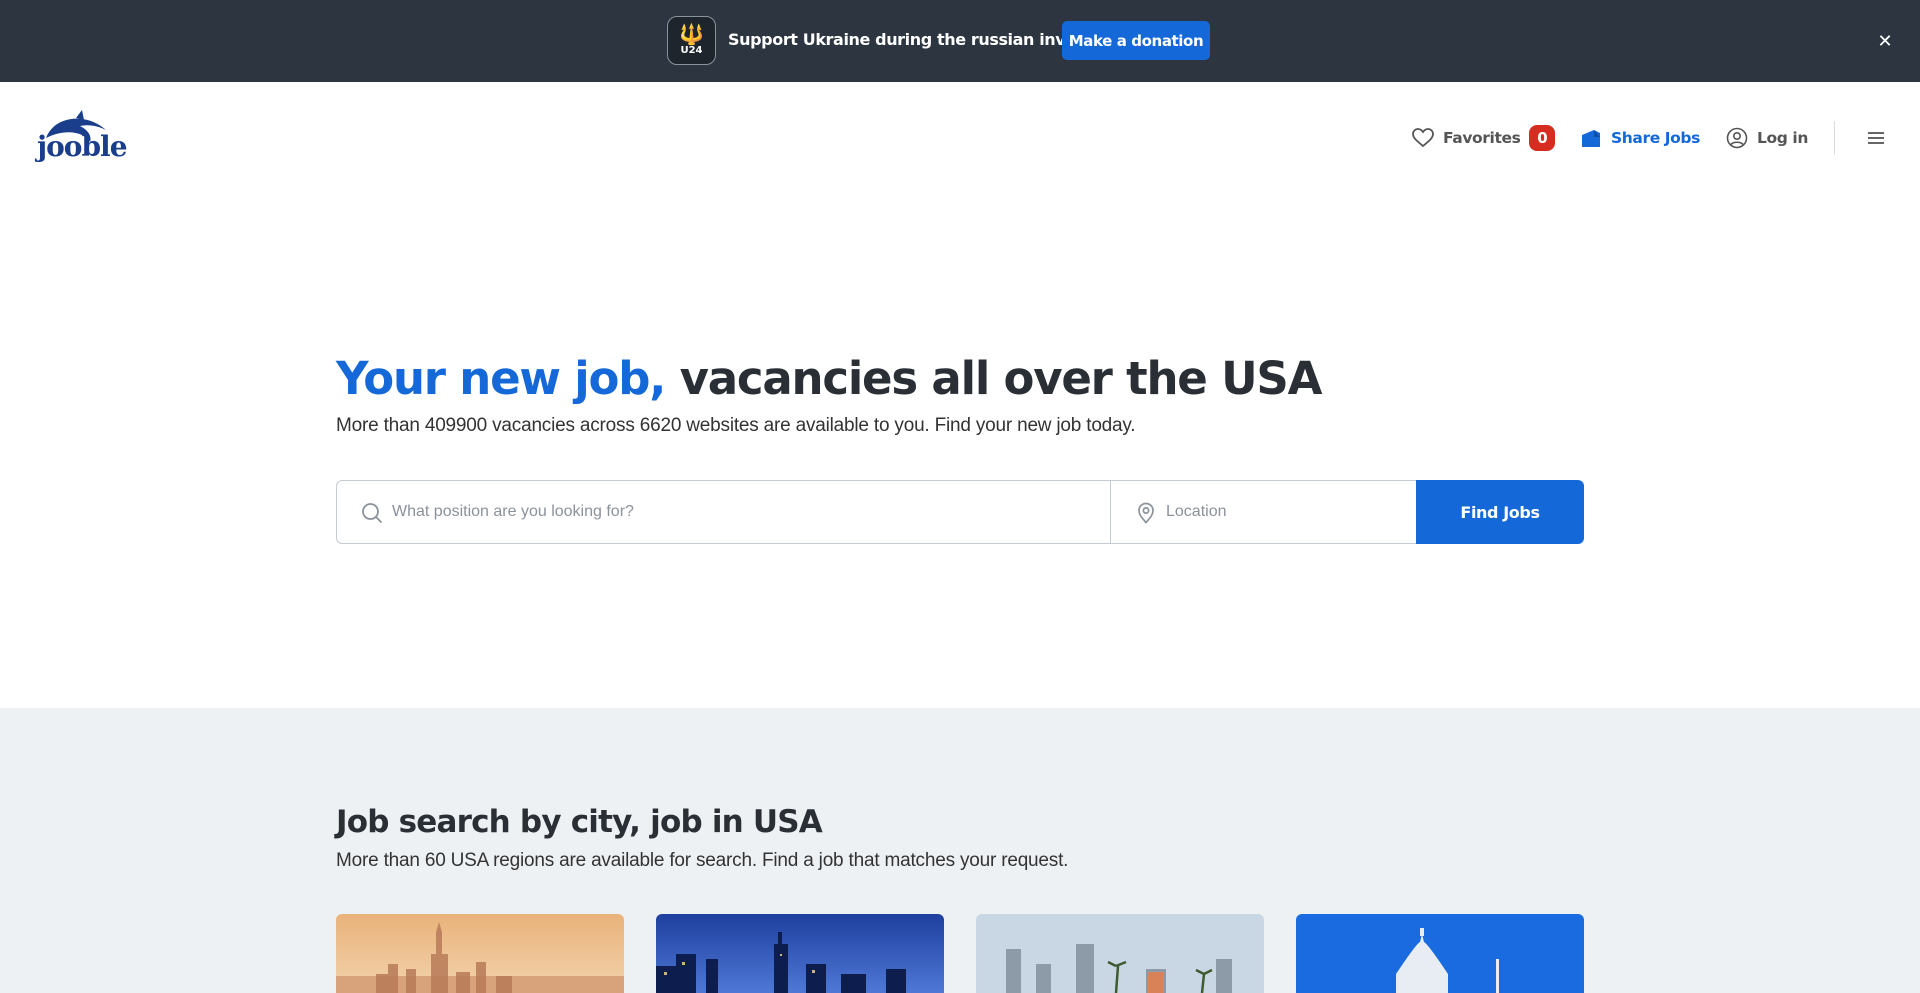 The image size is (1920, 993). What do you see at coordinates (994, 378) in the screenshot?
I see `hero-title-rest: vacancies all over the USA` at bounding box center [994, 378].